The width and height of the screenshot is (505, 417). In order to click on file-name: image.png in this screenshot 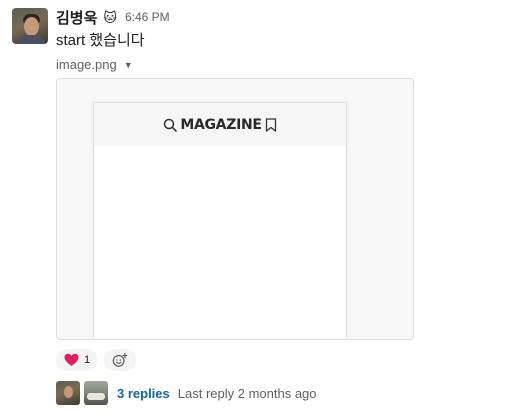, I will do `click(86, 64)`.